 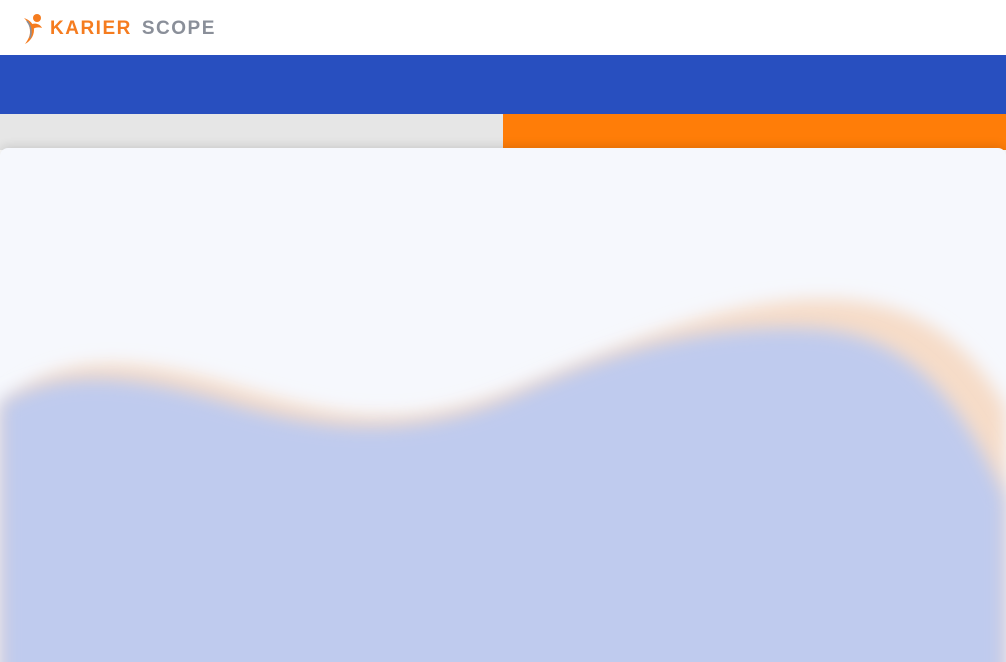 What do you see at coordinates (754, 132) in the screenshot?
I see `tab-right` at bounding box center [754, 132].